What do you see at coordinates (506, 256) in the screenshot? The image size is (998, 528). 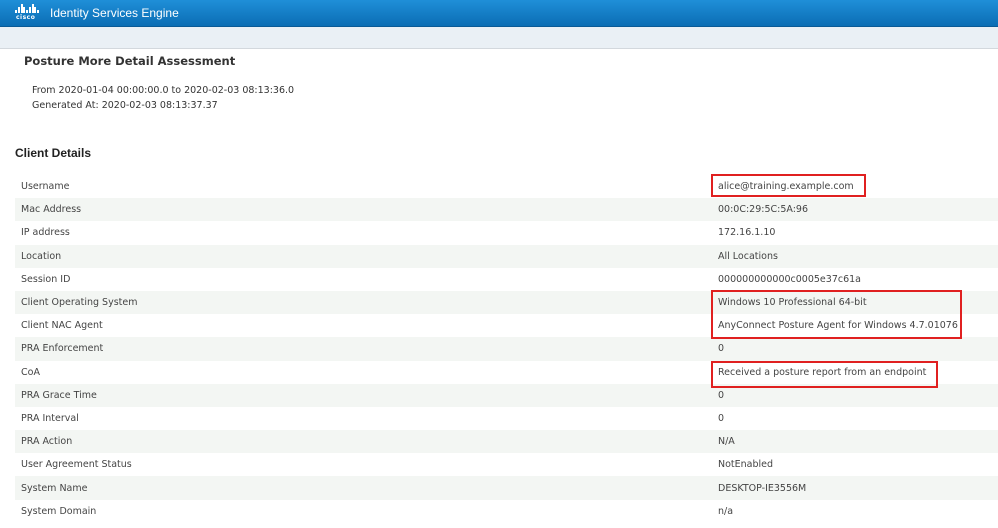 I see `row-location: Location All Locations` at bounding box center [506, 256].